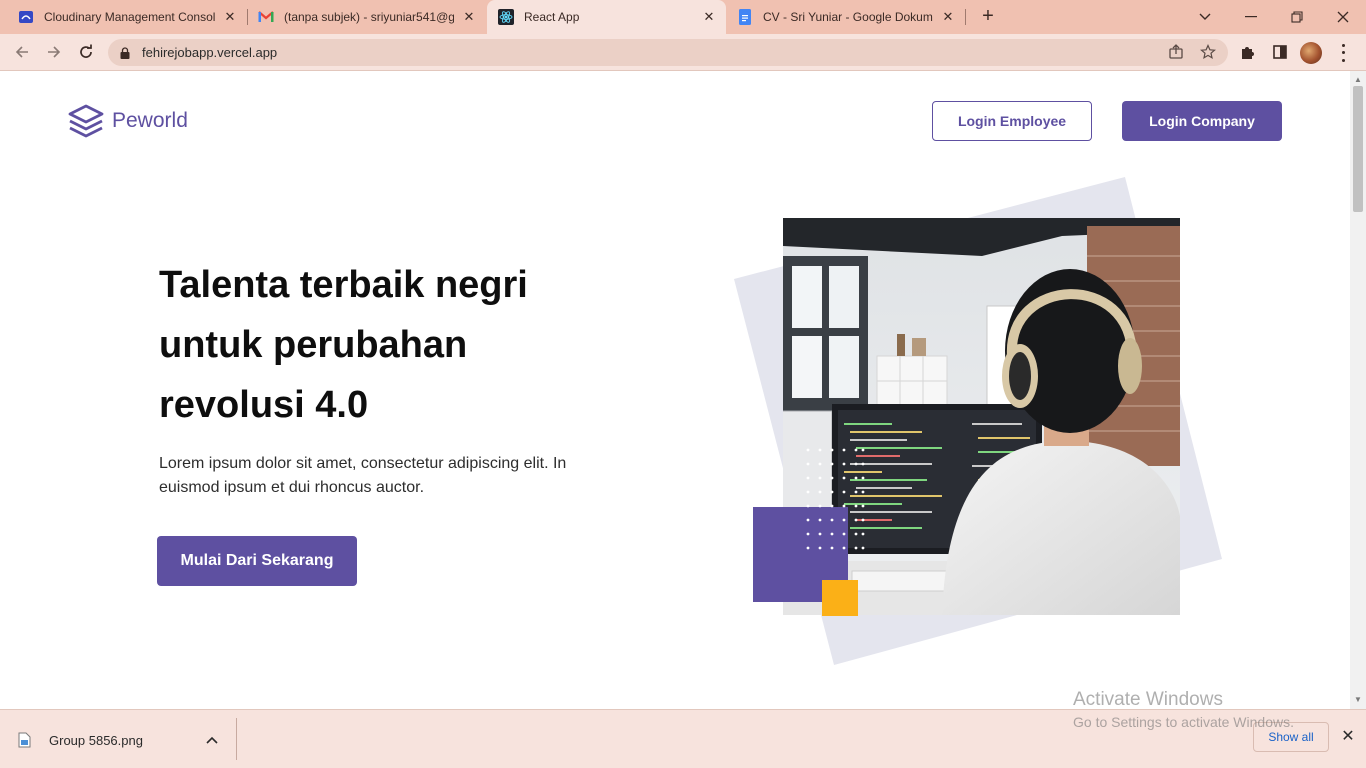  Describe the element at coordinates (1358, 79) in the screenshot. I see `scroll-up-icon: ▲` at that location.